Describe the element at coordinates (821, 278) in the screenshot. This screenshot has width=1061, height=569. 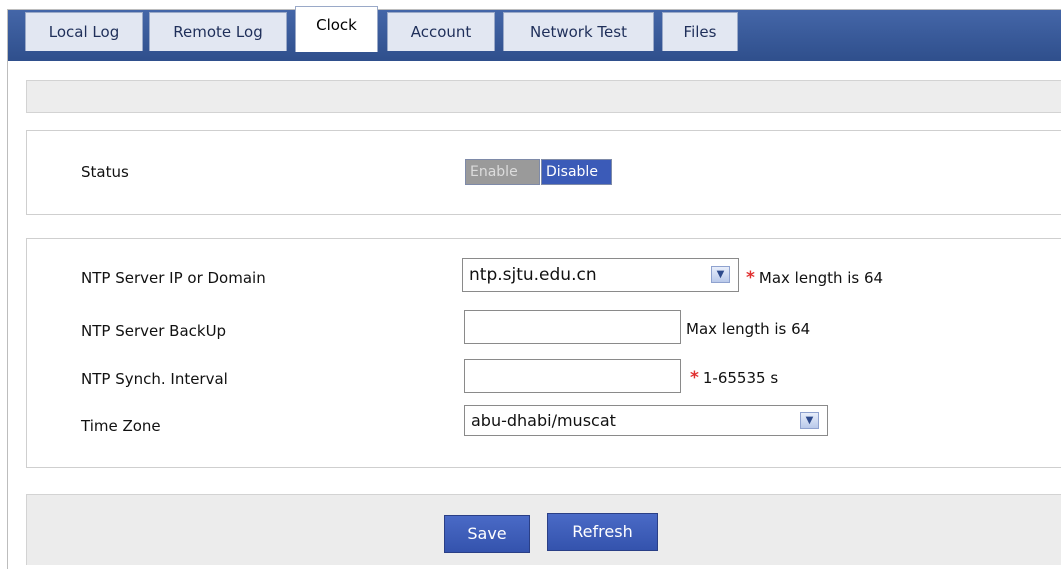
I see `ntp-server-hint-text: Max length is 64` at that location.